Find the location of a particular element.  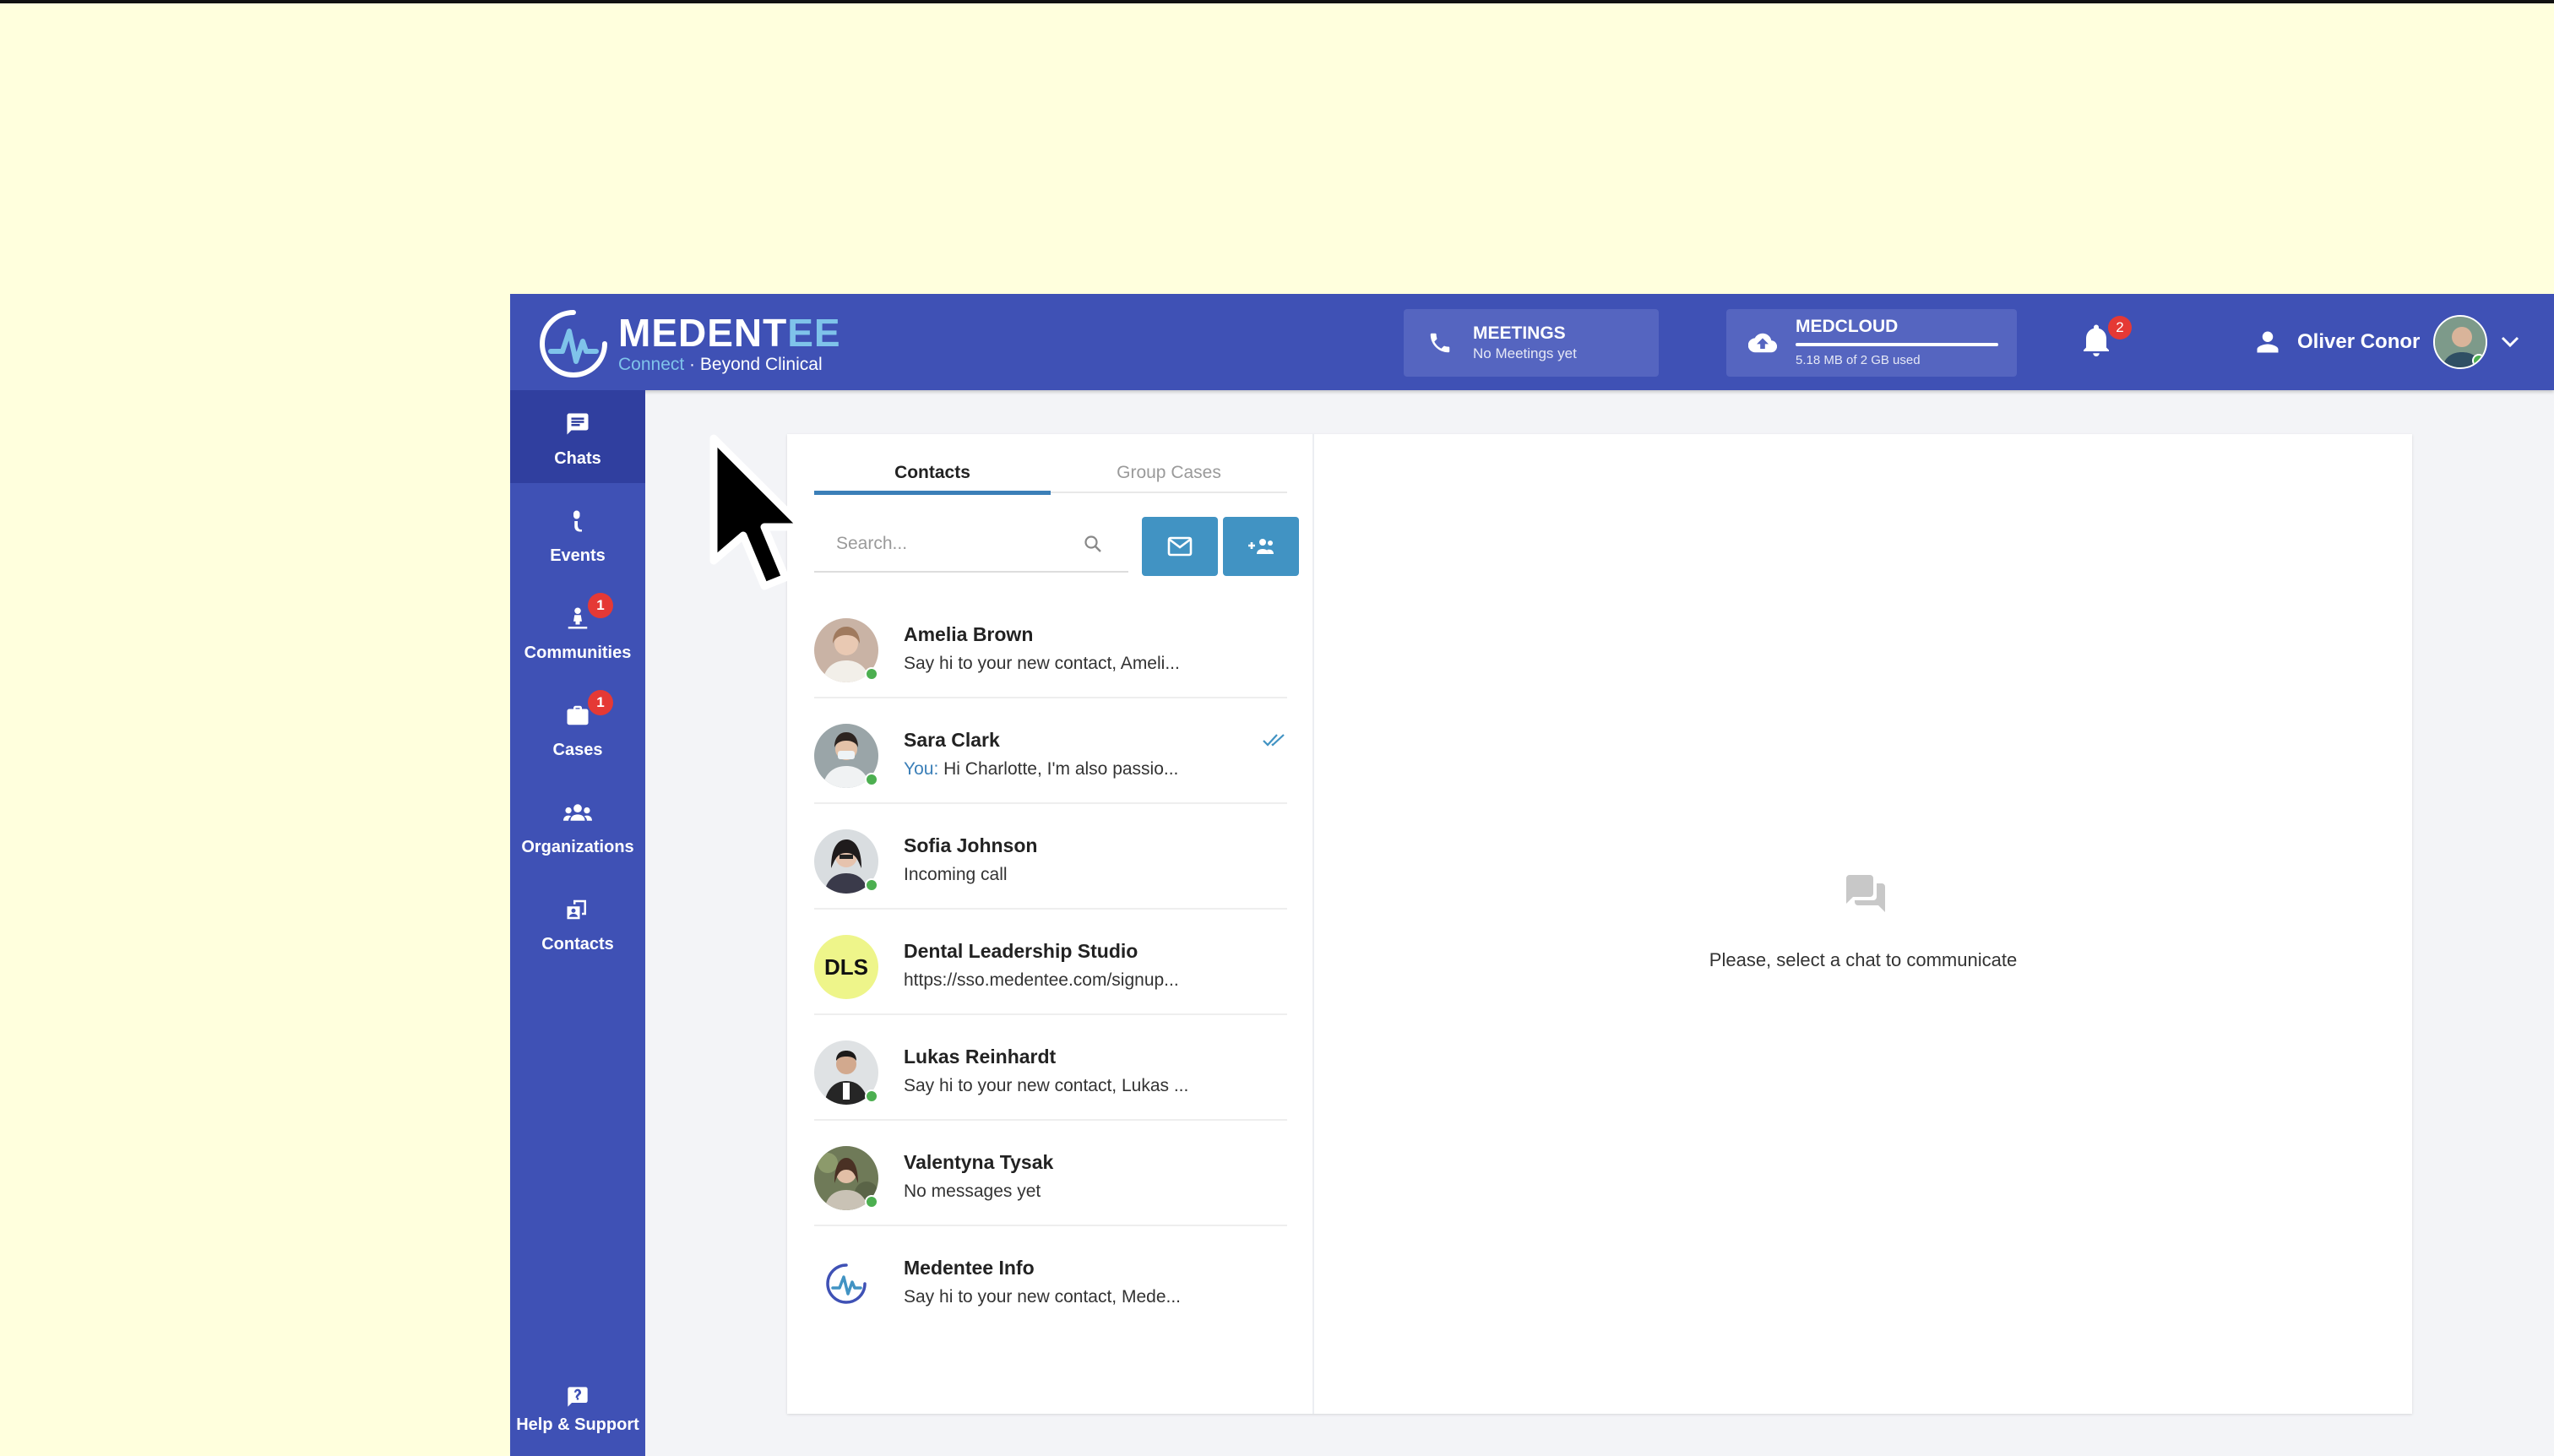

meetings-title: MEETINGS is located at coordinates (1519, 333).